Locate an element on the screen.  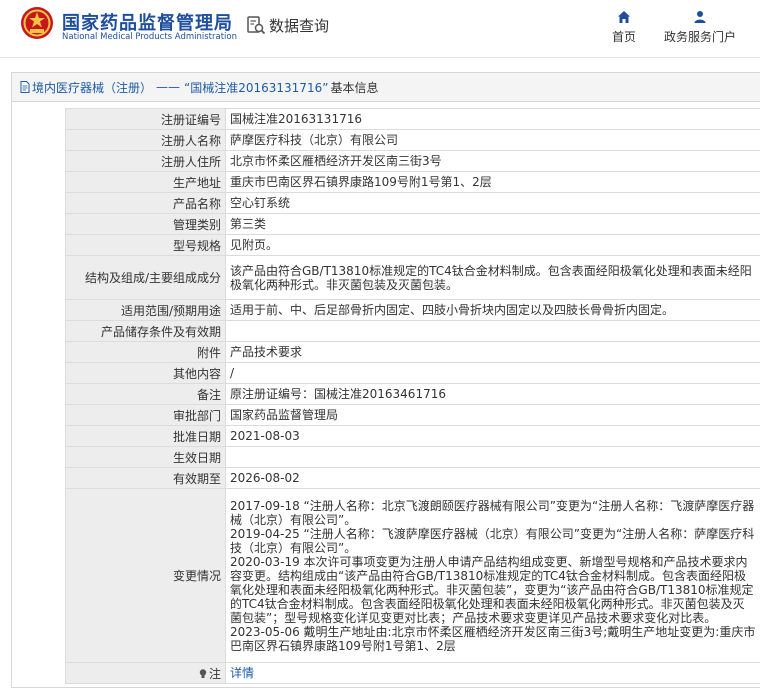
table-row: 有效期至 2026-08-02 is located at coordinates (412, 478).